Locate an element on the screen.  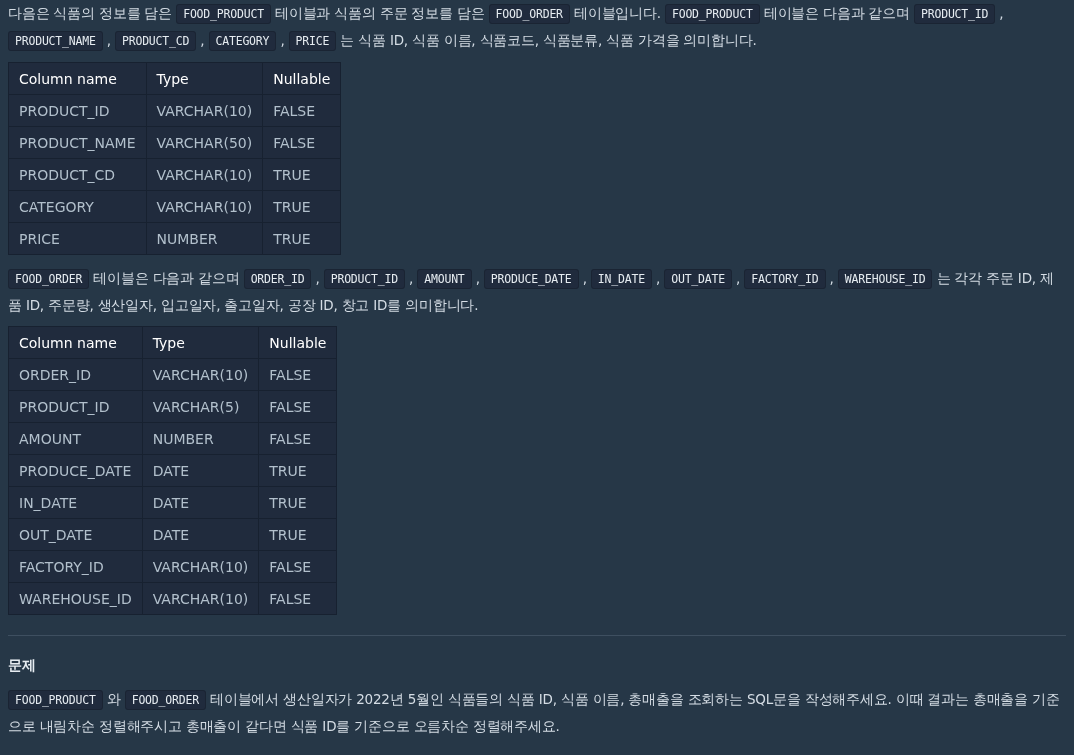
section-heading: 문제 is located at coordinates (22, 665).